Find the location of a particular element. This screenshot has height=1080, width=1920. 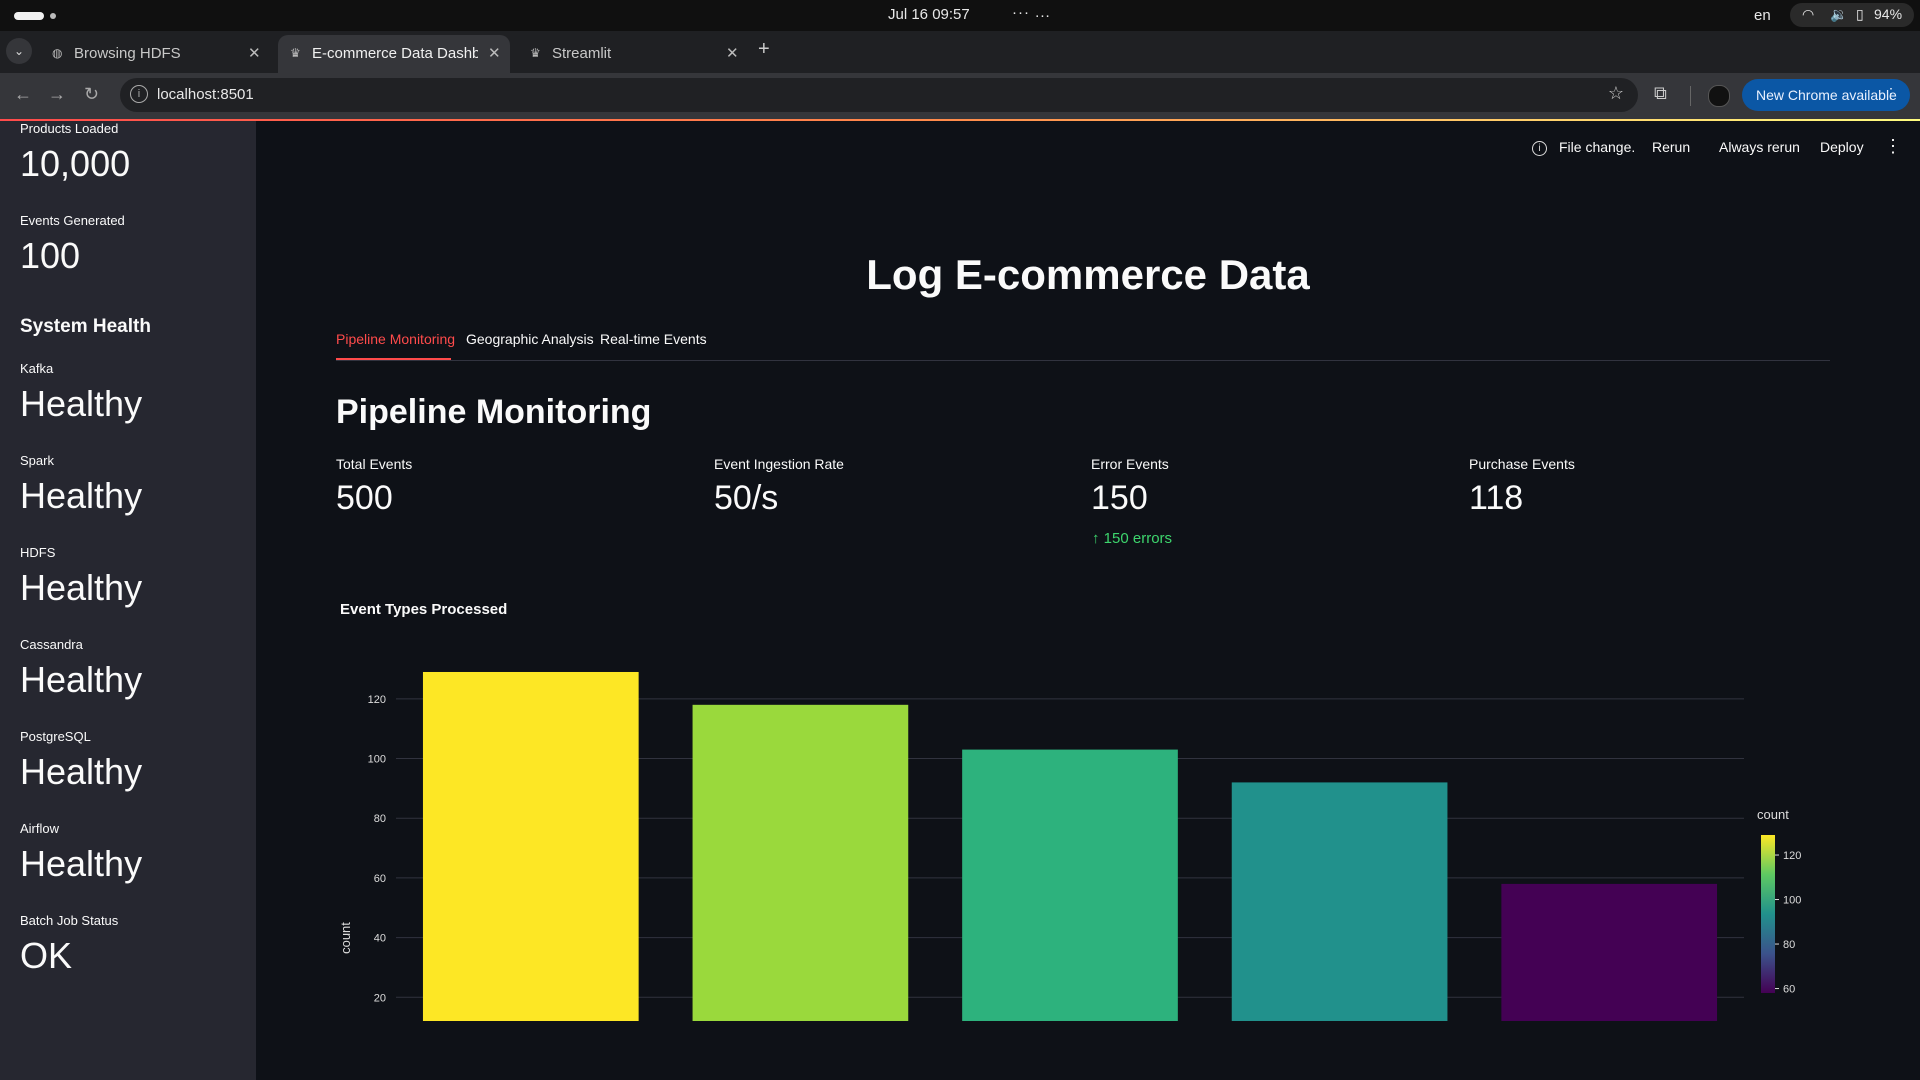

browser-tab-streamlit: ♛ Streamlit ✕ is located at coordinates (634, 54).